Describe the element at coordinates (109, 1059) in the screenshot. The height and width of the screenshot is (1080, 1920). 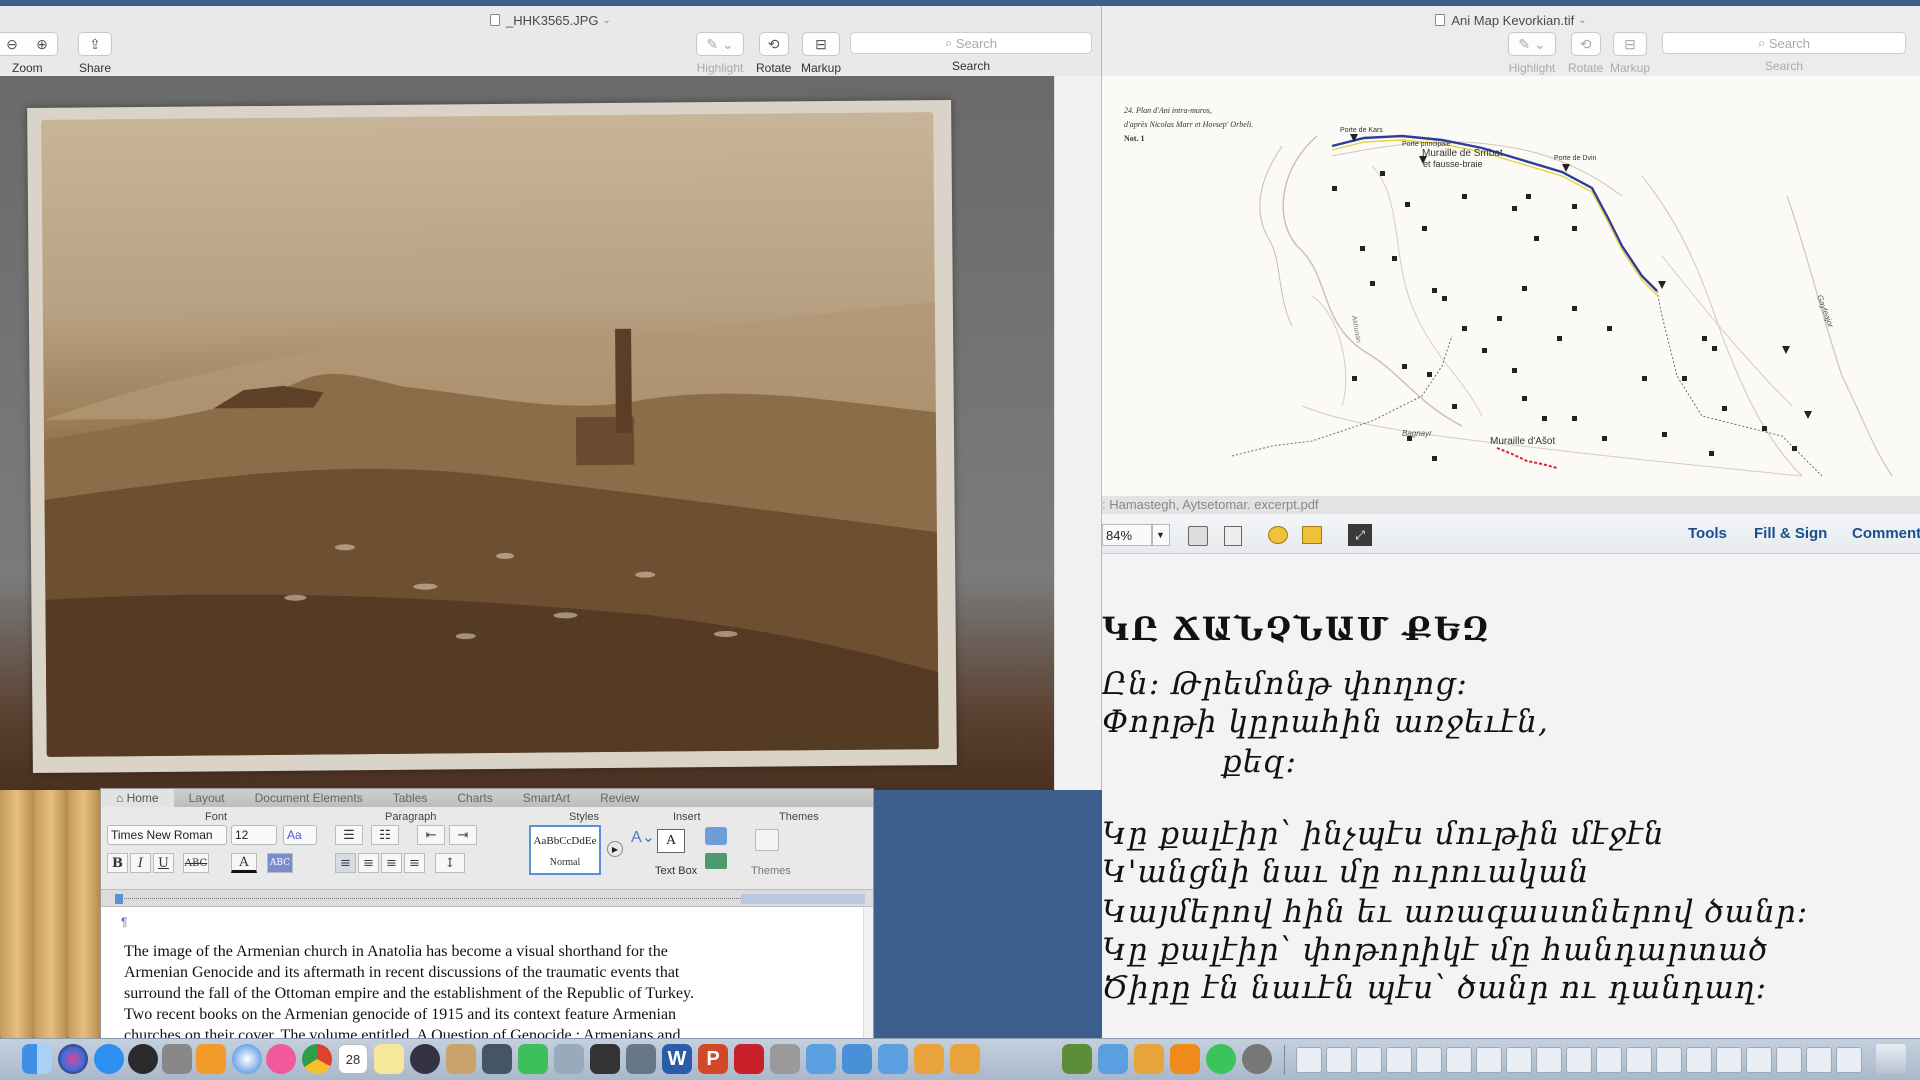
I see `app-store-icon` at that location.